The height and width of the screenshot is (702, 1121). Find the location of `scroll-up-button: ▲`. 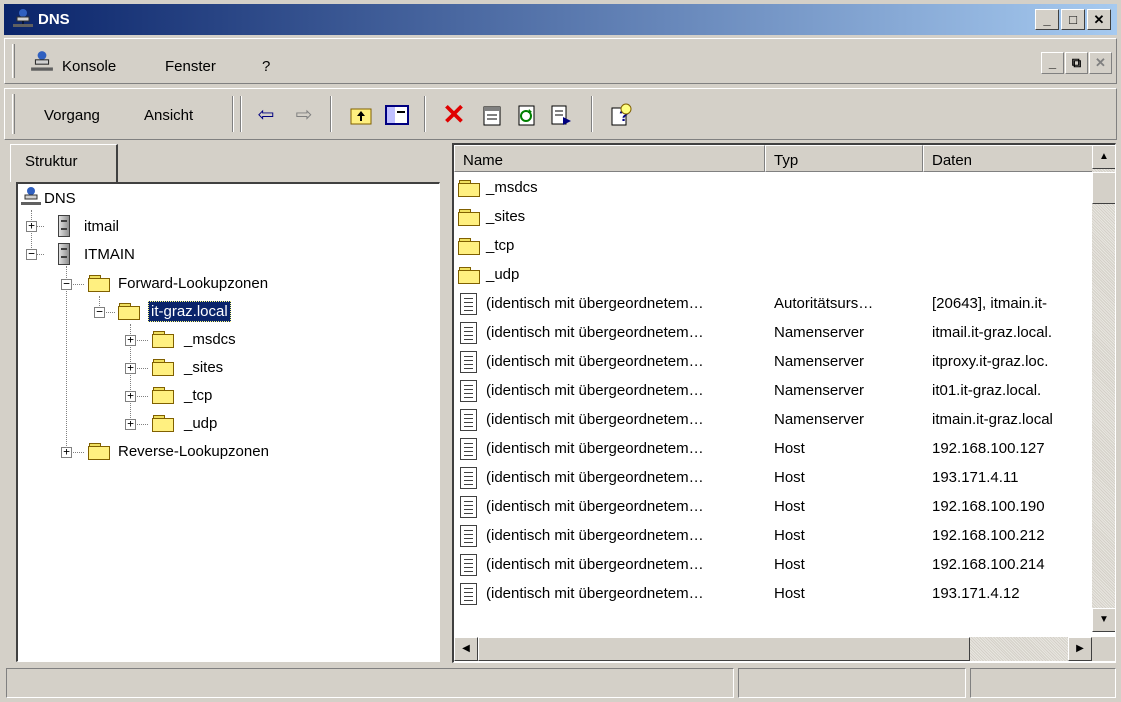

scroll-up-button: ▲ is located at coordinates (1103, 157).